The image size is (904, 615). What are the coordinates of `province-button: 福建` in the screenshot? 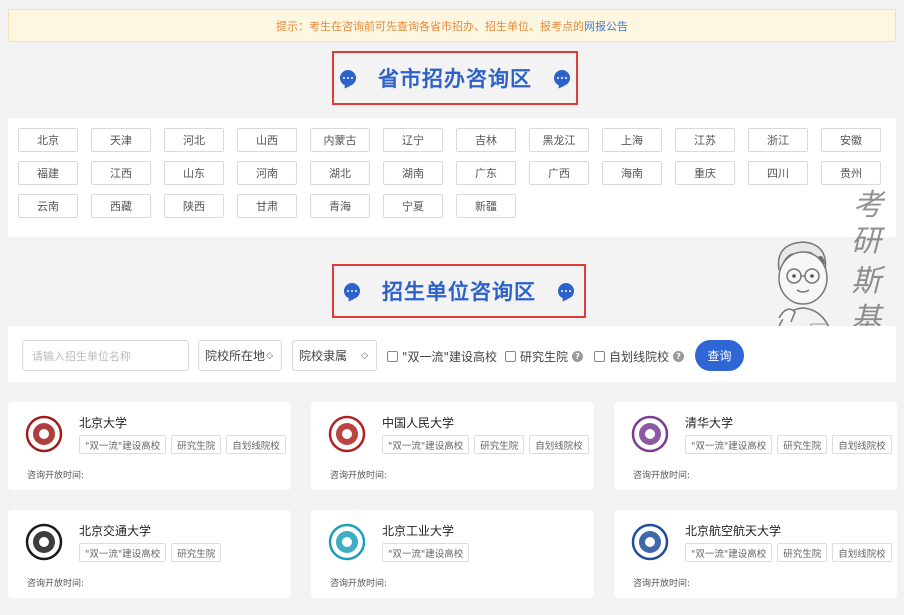 It's located at (48, 173).